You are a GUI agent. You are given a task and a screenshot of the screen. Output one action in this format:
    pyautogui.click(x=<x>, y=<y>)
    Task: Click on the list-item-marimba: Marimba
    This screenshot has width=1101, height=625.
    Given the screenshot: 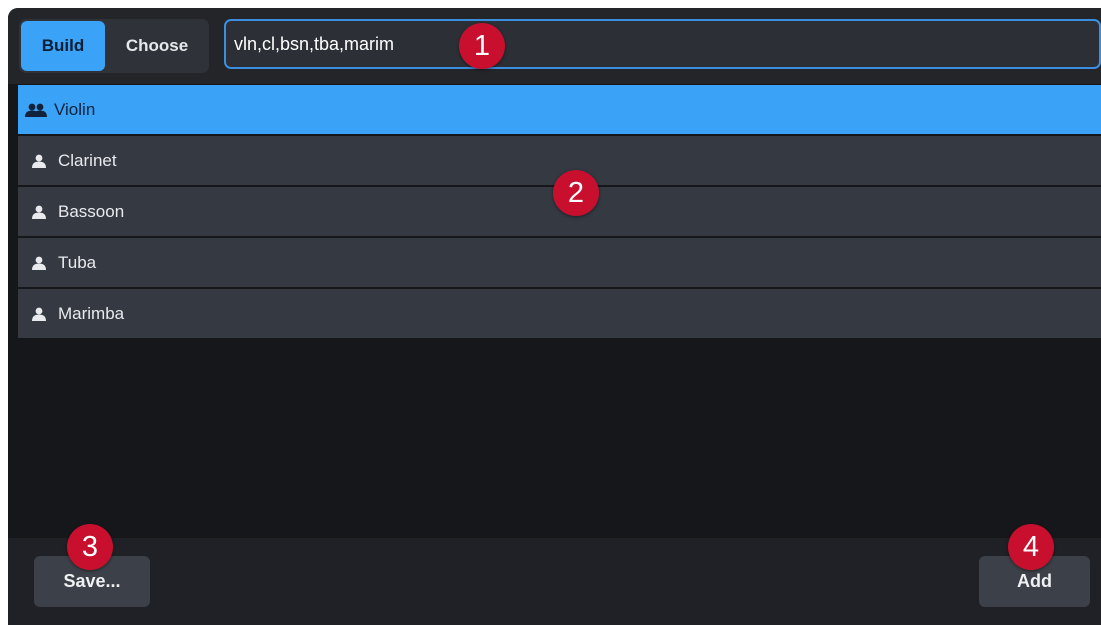 What is the action you would take?
    pyautogui.click(x=559, y=313)
    